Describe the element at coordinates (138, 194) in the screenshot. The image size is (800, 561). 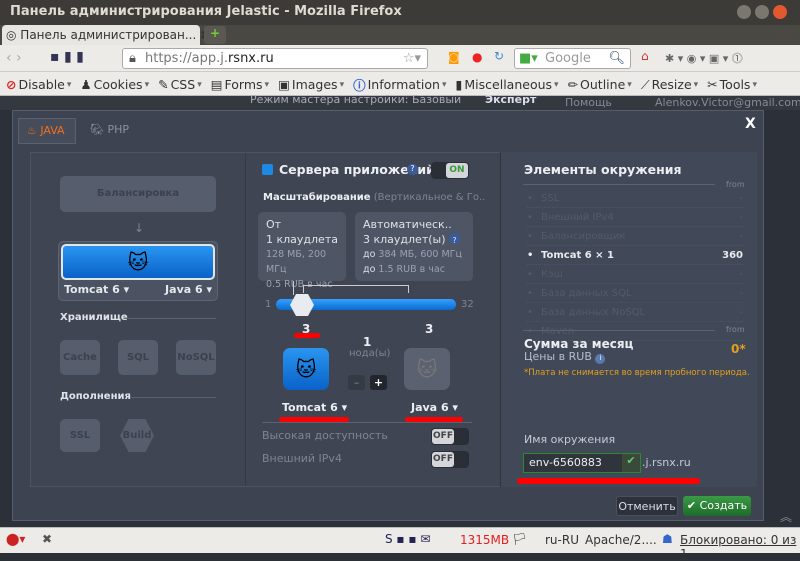
I see `balancer-button: Балансировка` at that location.